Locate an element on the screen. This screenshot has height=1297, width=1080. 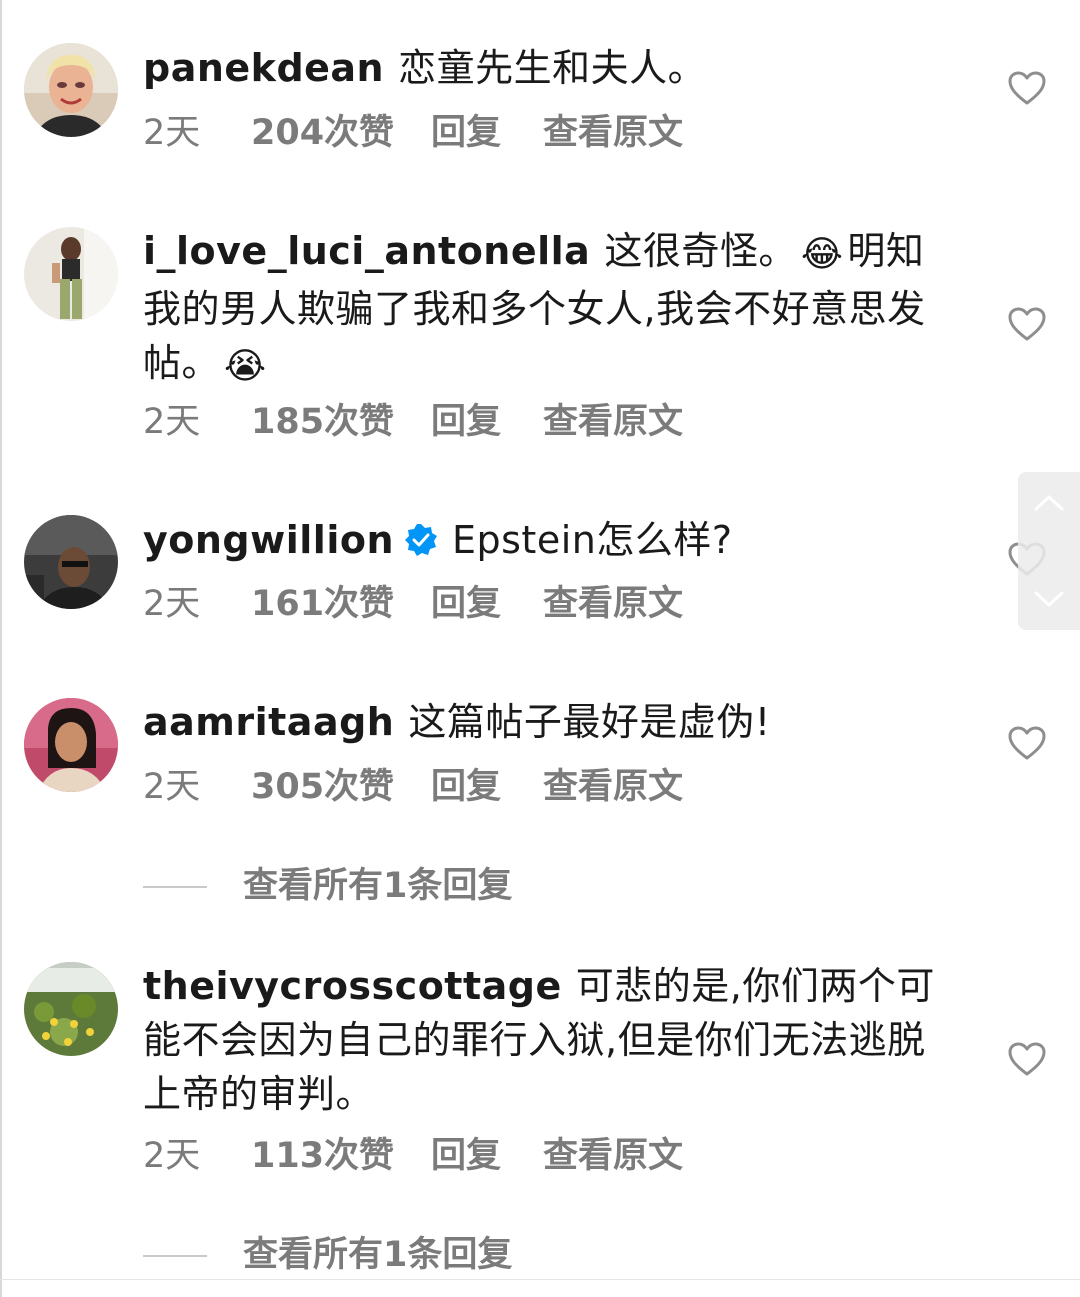
crying-emoji-icon: 😭 is located at coordinates (245, 366).